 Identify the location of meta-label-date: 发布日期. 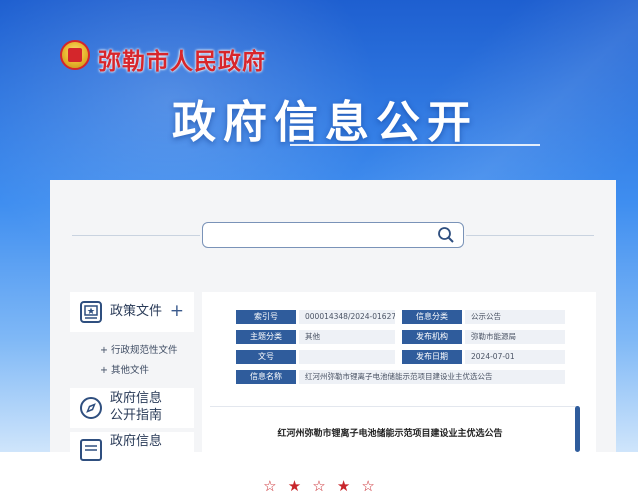
(432, 357).